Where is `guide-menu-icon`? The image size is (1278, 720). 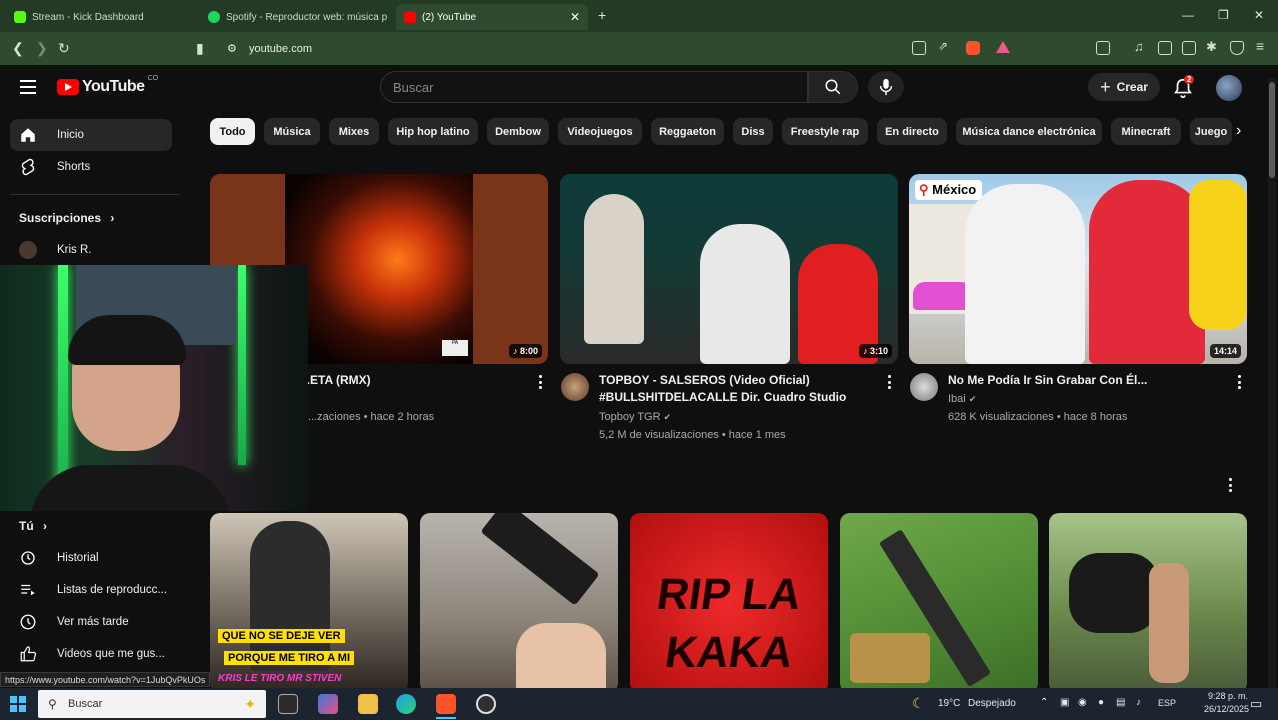
guide-menu-icon is located at coordinates (28, 87).